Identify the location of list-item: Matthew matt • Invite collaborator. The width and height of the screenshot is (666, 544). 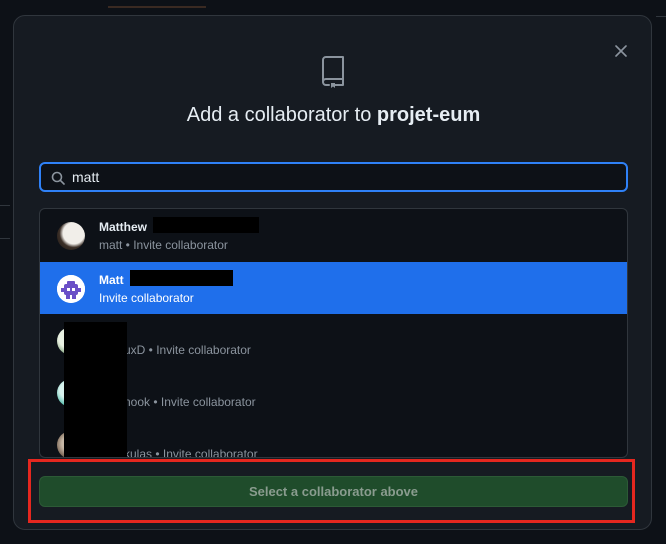
(333, 235).